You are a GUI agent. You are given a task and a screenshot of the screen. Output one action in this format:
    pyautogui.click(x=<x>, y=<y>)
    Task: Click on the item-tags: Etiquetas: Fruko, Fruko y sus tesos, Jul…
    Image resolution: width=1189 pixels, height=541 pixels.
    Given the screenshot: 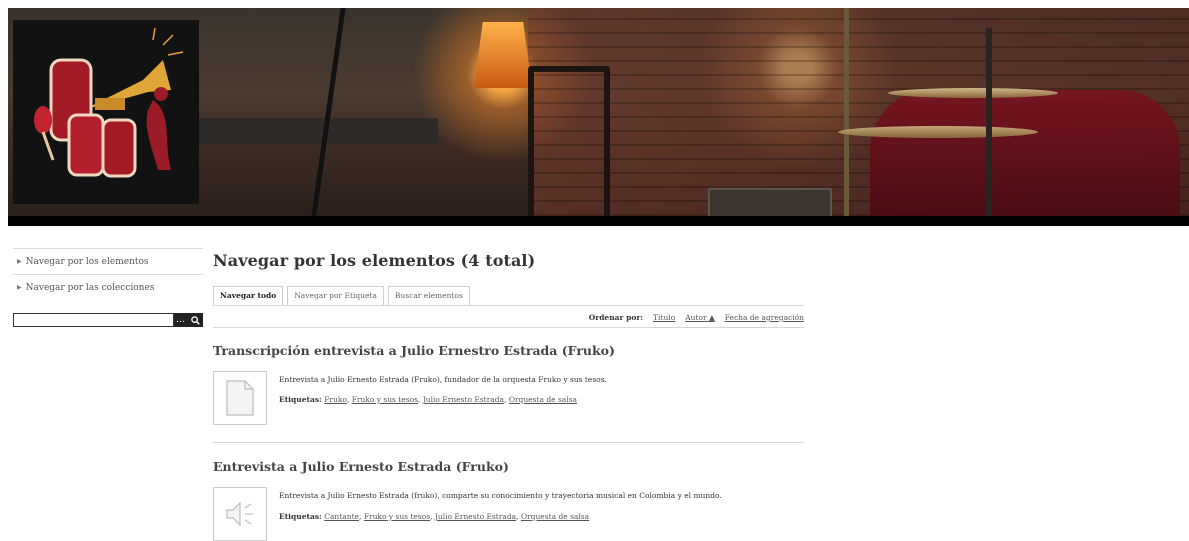 What is the action you would take?
    pyautogui.click(x=428, y=399)
    